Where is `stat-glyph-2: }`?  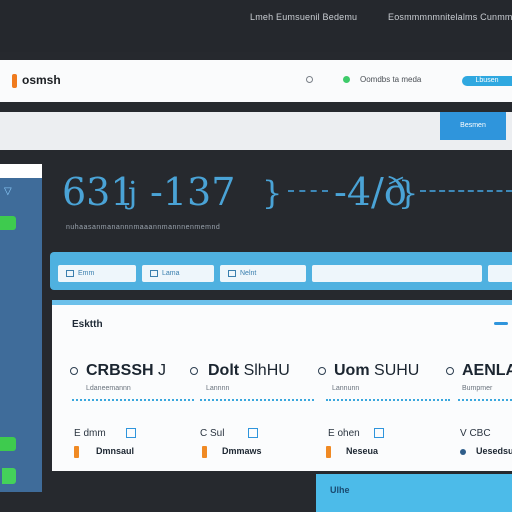 stat-glyph-2: } is located at coordinates (272, 193).